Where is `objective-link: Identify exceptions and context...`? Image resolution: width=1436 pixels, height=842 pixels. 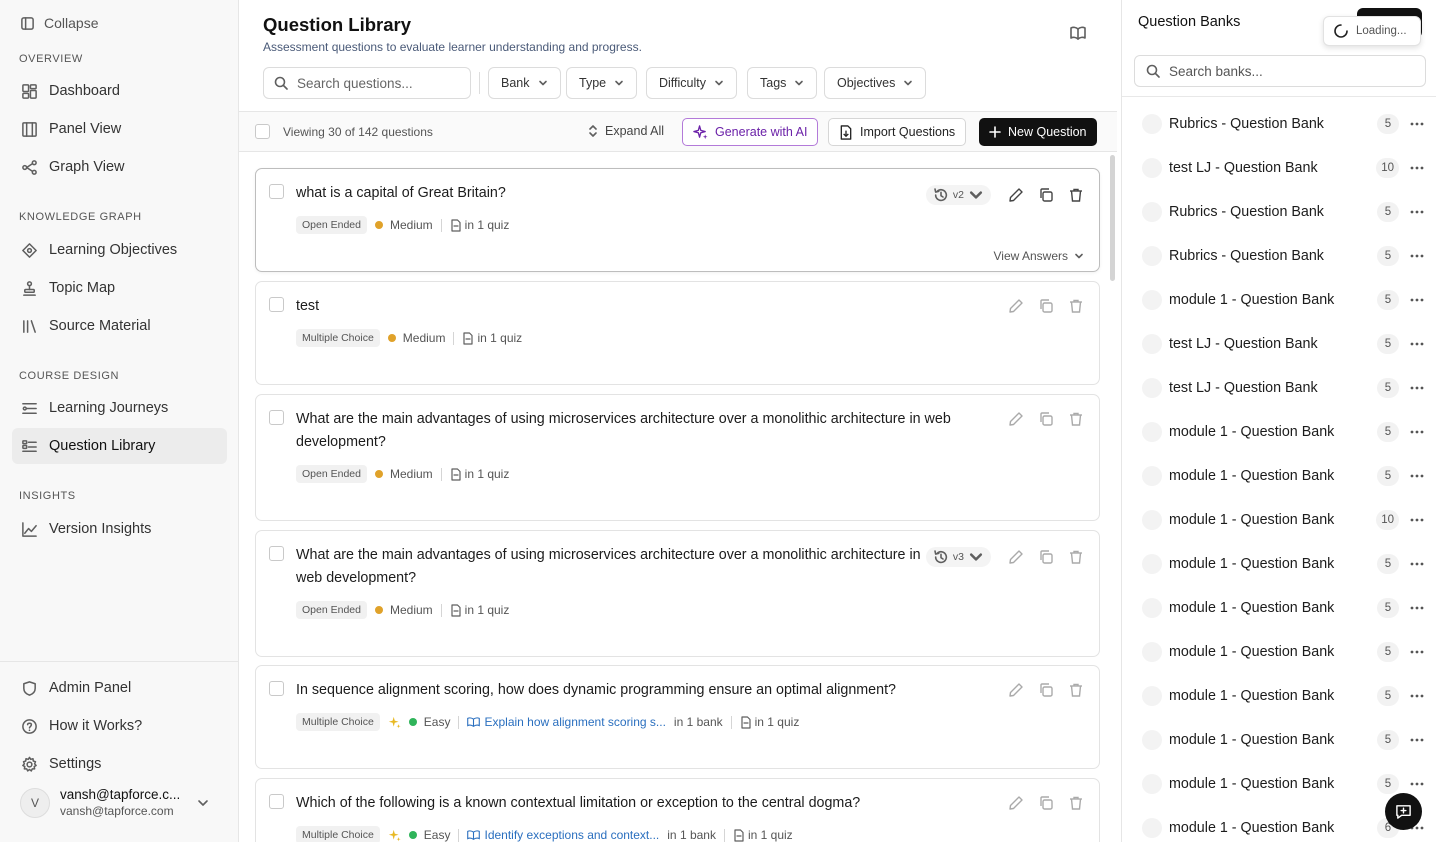 objective-link: Identify exceptions and context... is located at coordinates (563, 835).